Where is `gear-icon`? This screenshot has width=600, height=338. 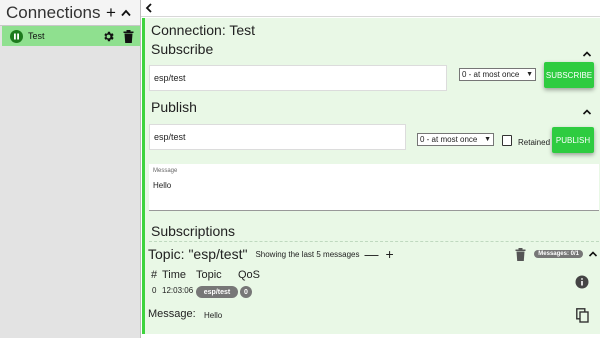 gear-icon is located at coordinates (108, 36).